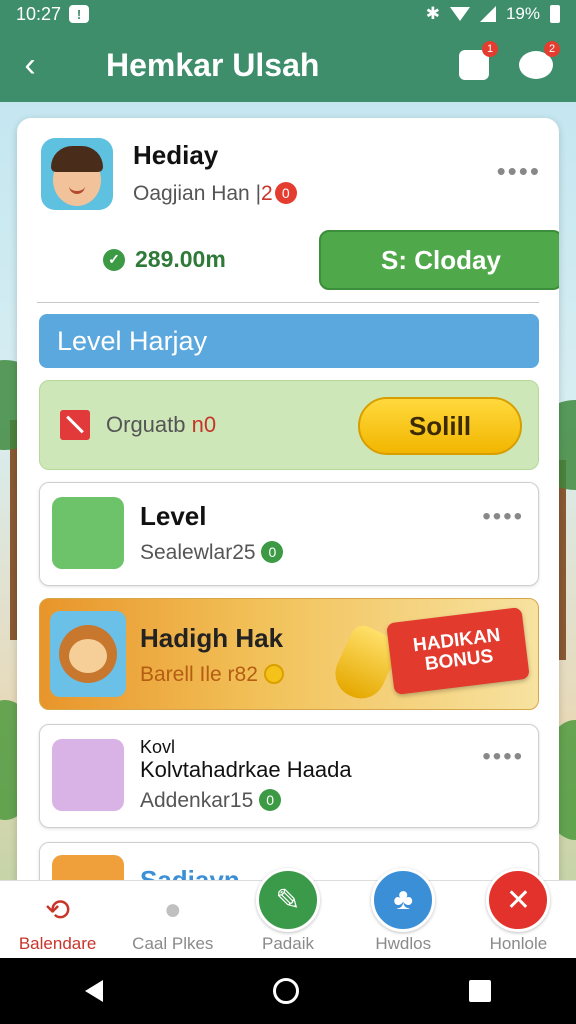  I want to click on nav-item-honlole: ✕ Honlole, so click(518, 913).